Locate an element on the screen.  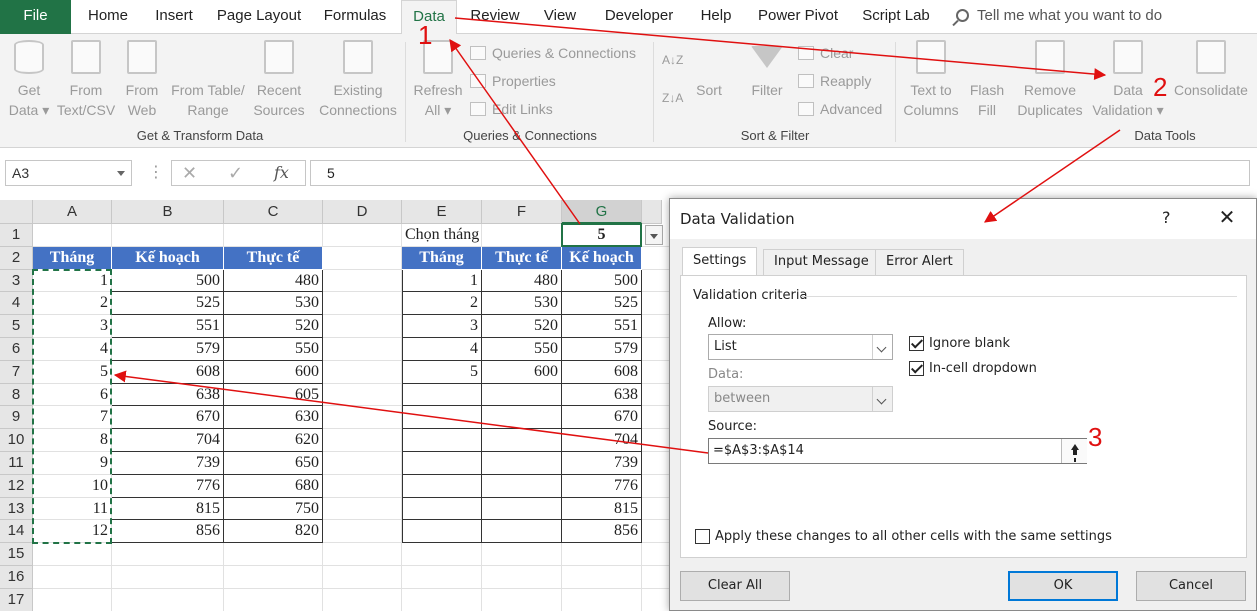
tab-input-message: Input Message is located at coordinates (821, 262).